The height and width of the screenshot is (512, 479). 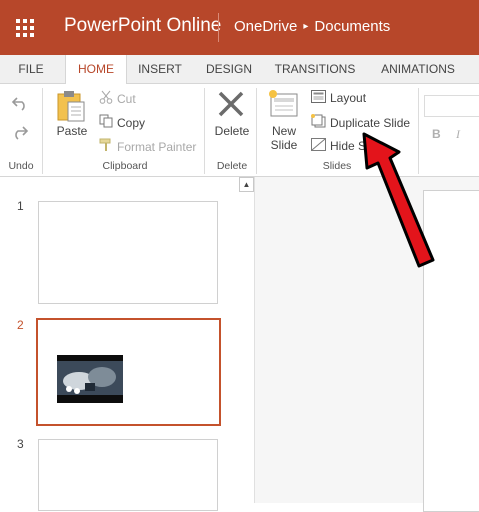 I want to click on italic-button: I, so click(x=458, y=134).